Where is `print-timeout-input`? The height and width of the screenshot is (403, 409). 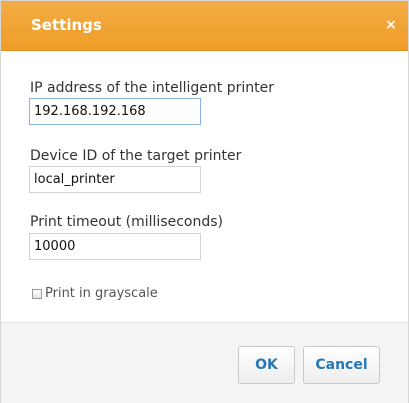 print-timeout-input is located at coordinates (115, 246).